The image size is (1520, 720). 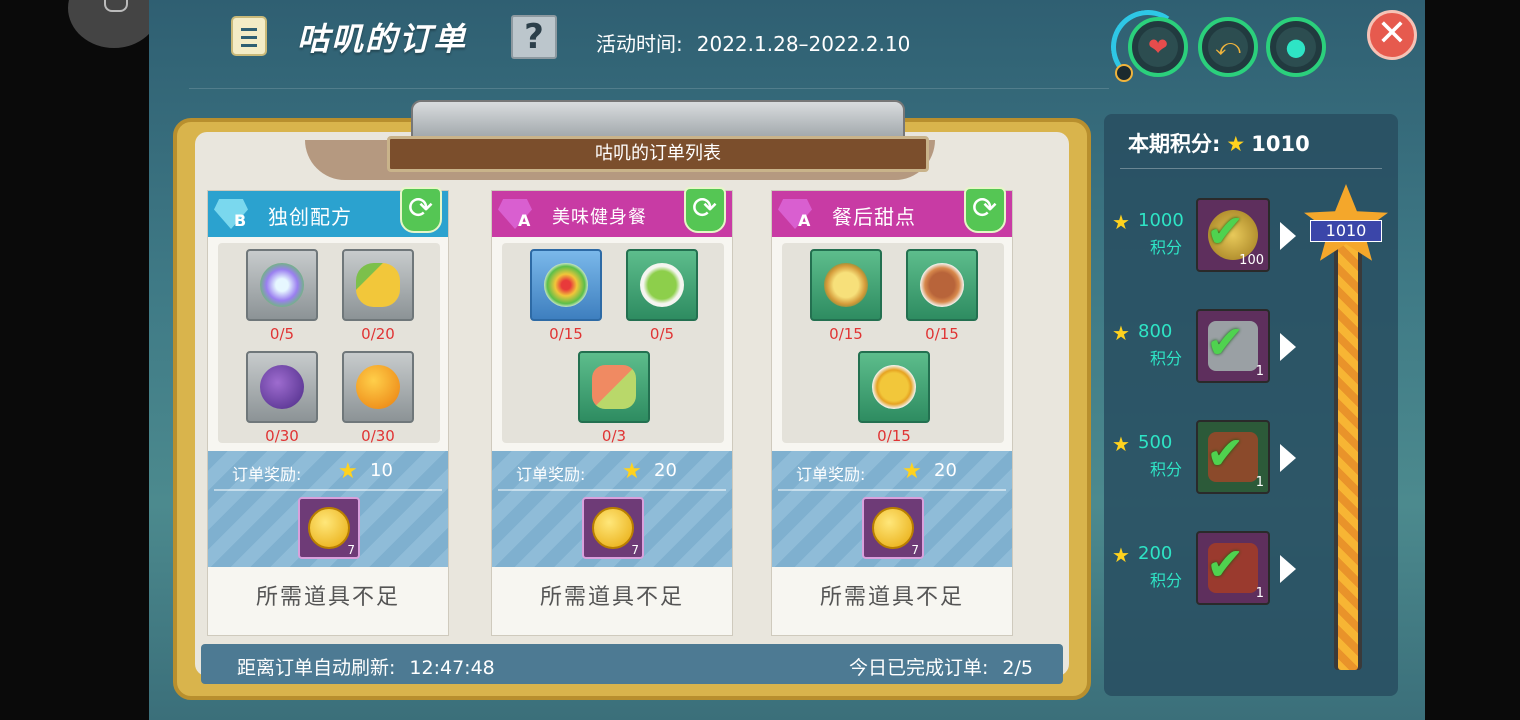 I want to click on order-card-2: A 美味健身餐 0/15 0/5 0/3, so click(x=612, y=411).